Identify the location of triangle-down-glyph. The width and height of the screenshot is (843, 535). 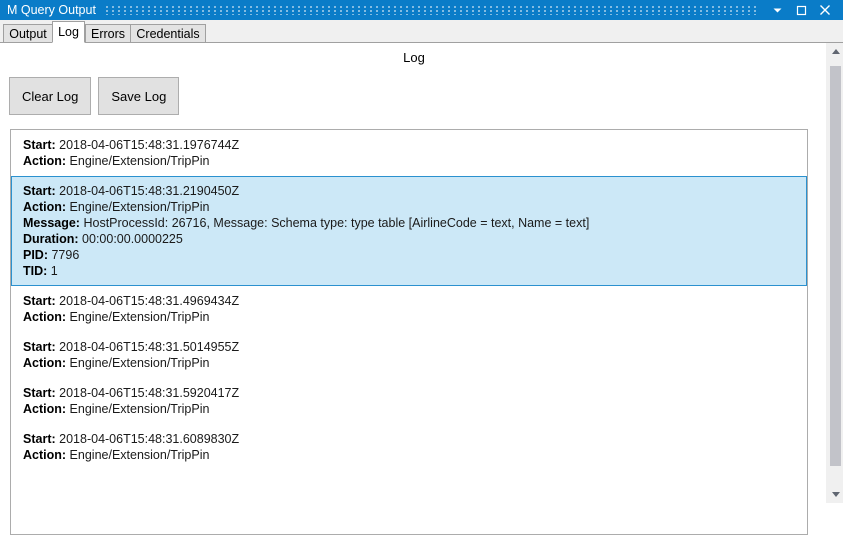
(835, 494).